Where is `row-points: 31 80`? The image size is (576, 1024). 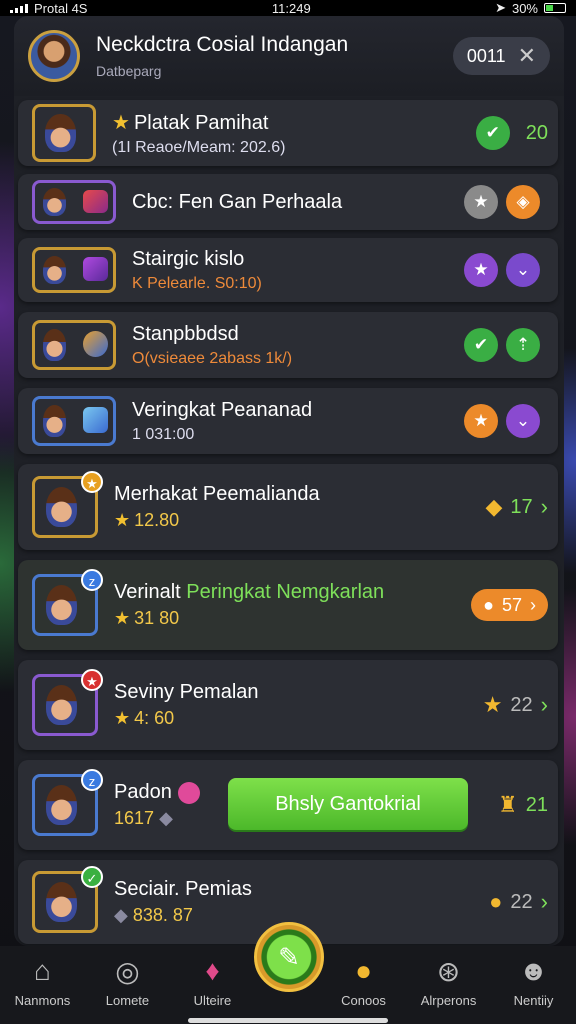 row-points: 31 80 is located at coordinates (157, 618).